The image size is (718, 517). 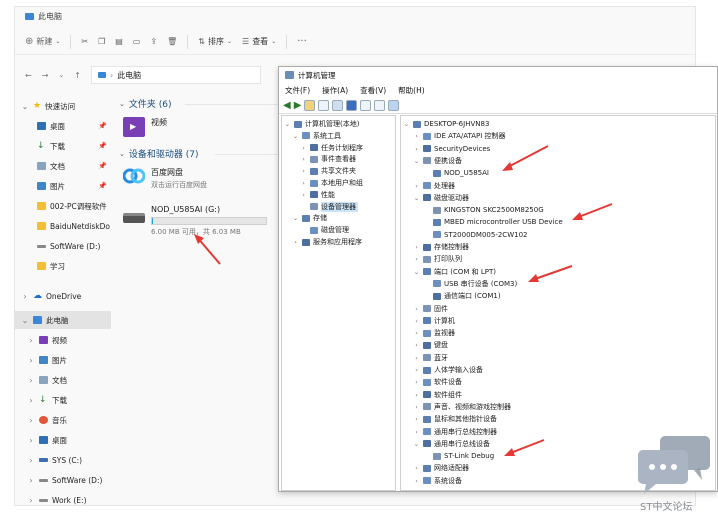 I want to click on left_tree-node: ⌄ 计算机管理(本地), so click(x=322, y=124).